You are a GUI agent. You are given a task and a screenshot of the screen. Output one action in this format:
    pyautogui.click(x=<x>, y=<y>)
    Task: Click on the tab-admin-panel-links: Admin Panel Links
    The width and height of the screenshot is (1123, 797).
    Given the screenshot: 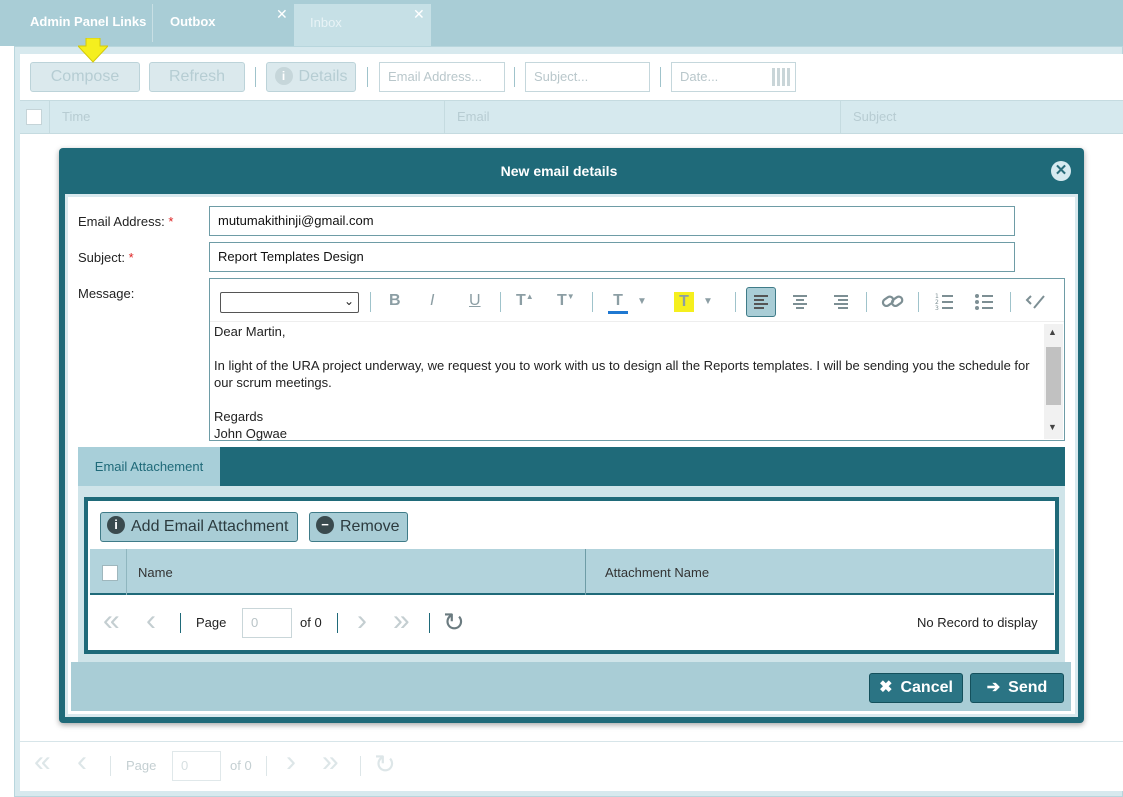 What is the action you would take?
    pyautogui.click(x=76, y=21)
    